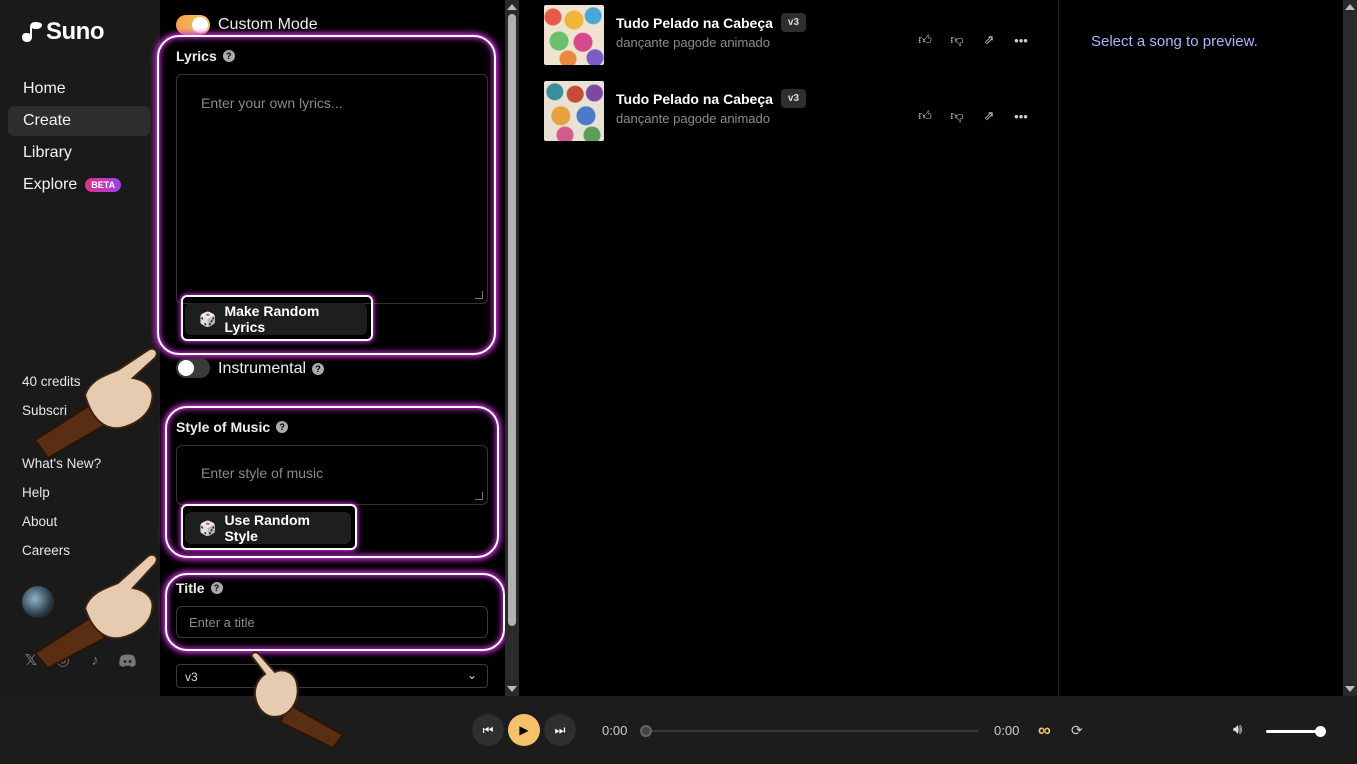  What do you see at coordinates (191, 677) in the screenshot?
I see `model-select-value: v3` at bounding box center [191, 677].